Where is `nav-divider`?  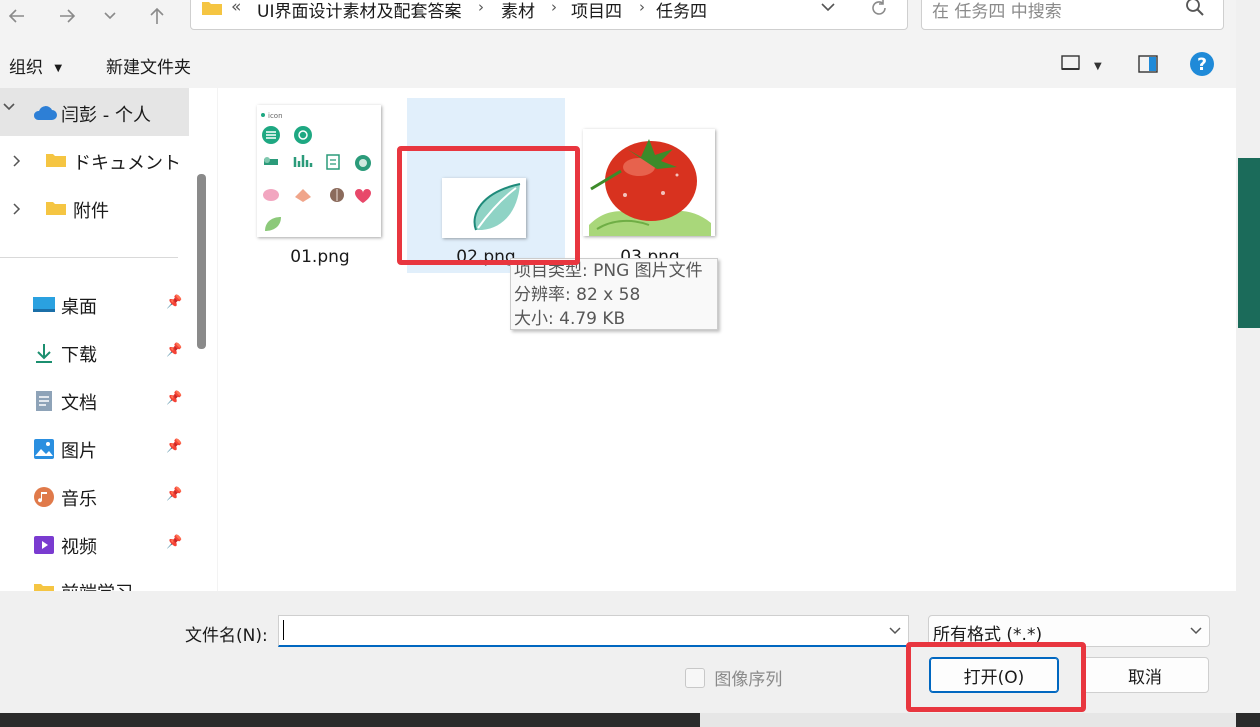 nav-divider is located at coordinates (89, 257).